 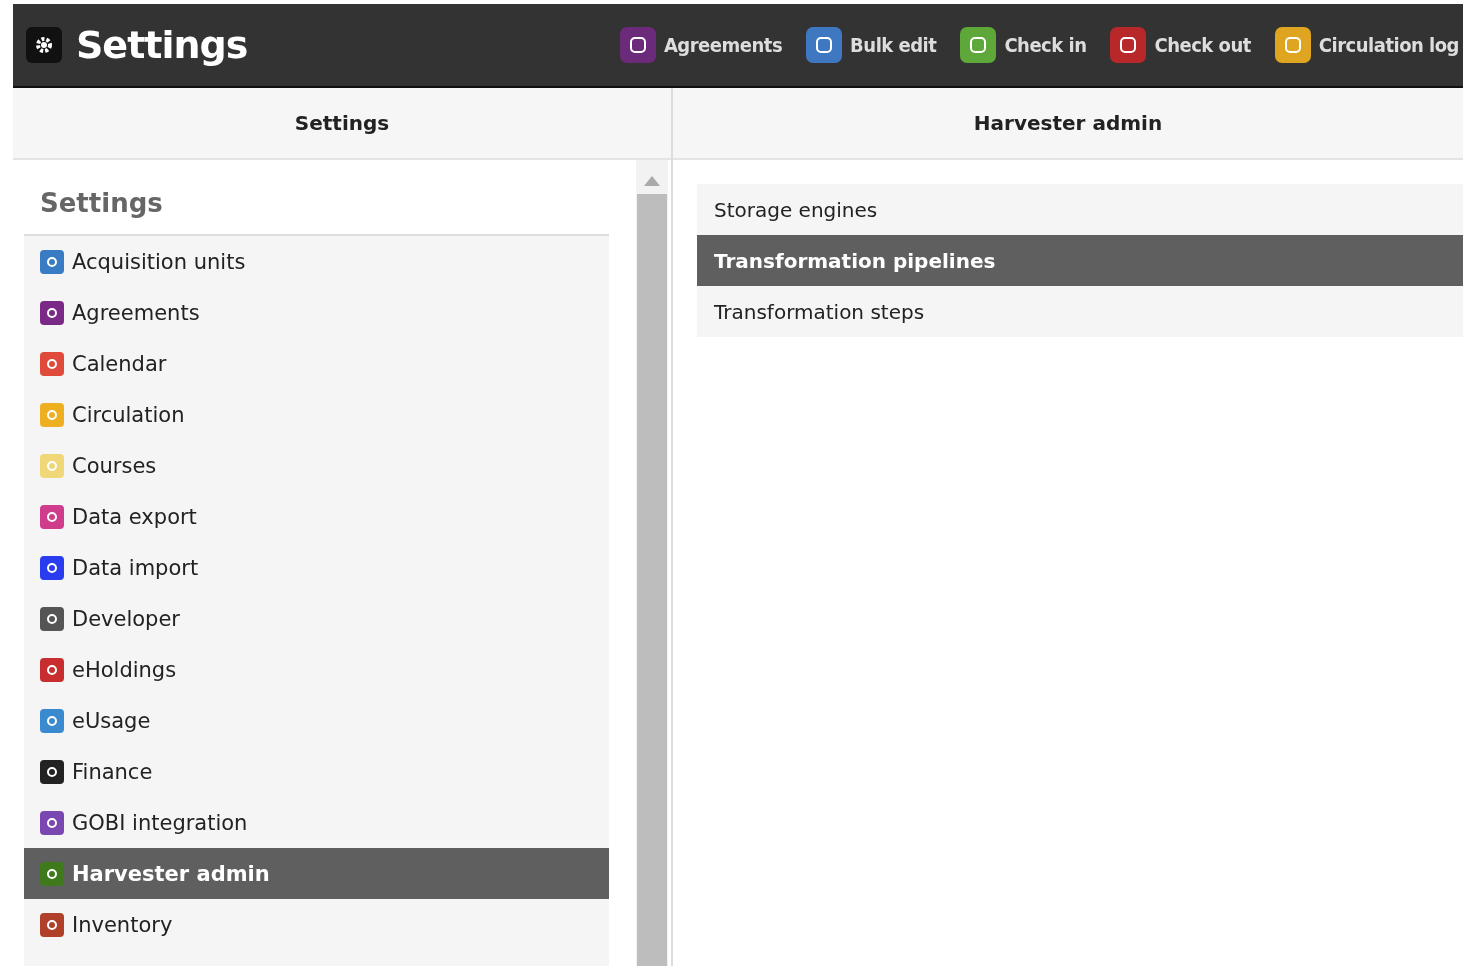 I want to click on settings-item: Circulation, so click(x=316, y=414).